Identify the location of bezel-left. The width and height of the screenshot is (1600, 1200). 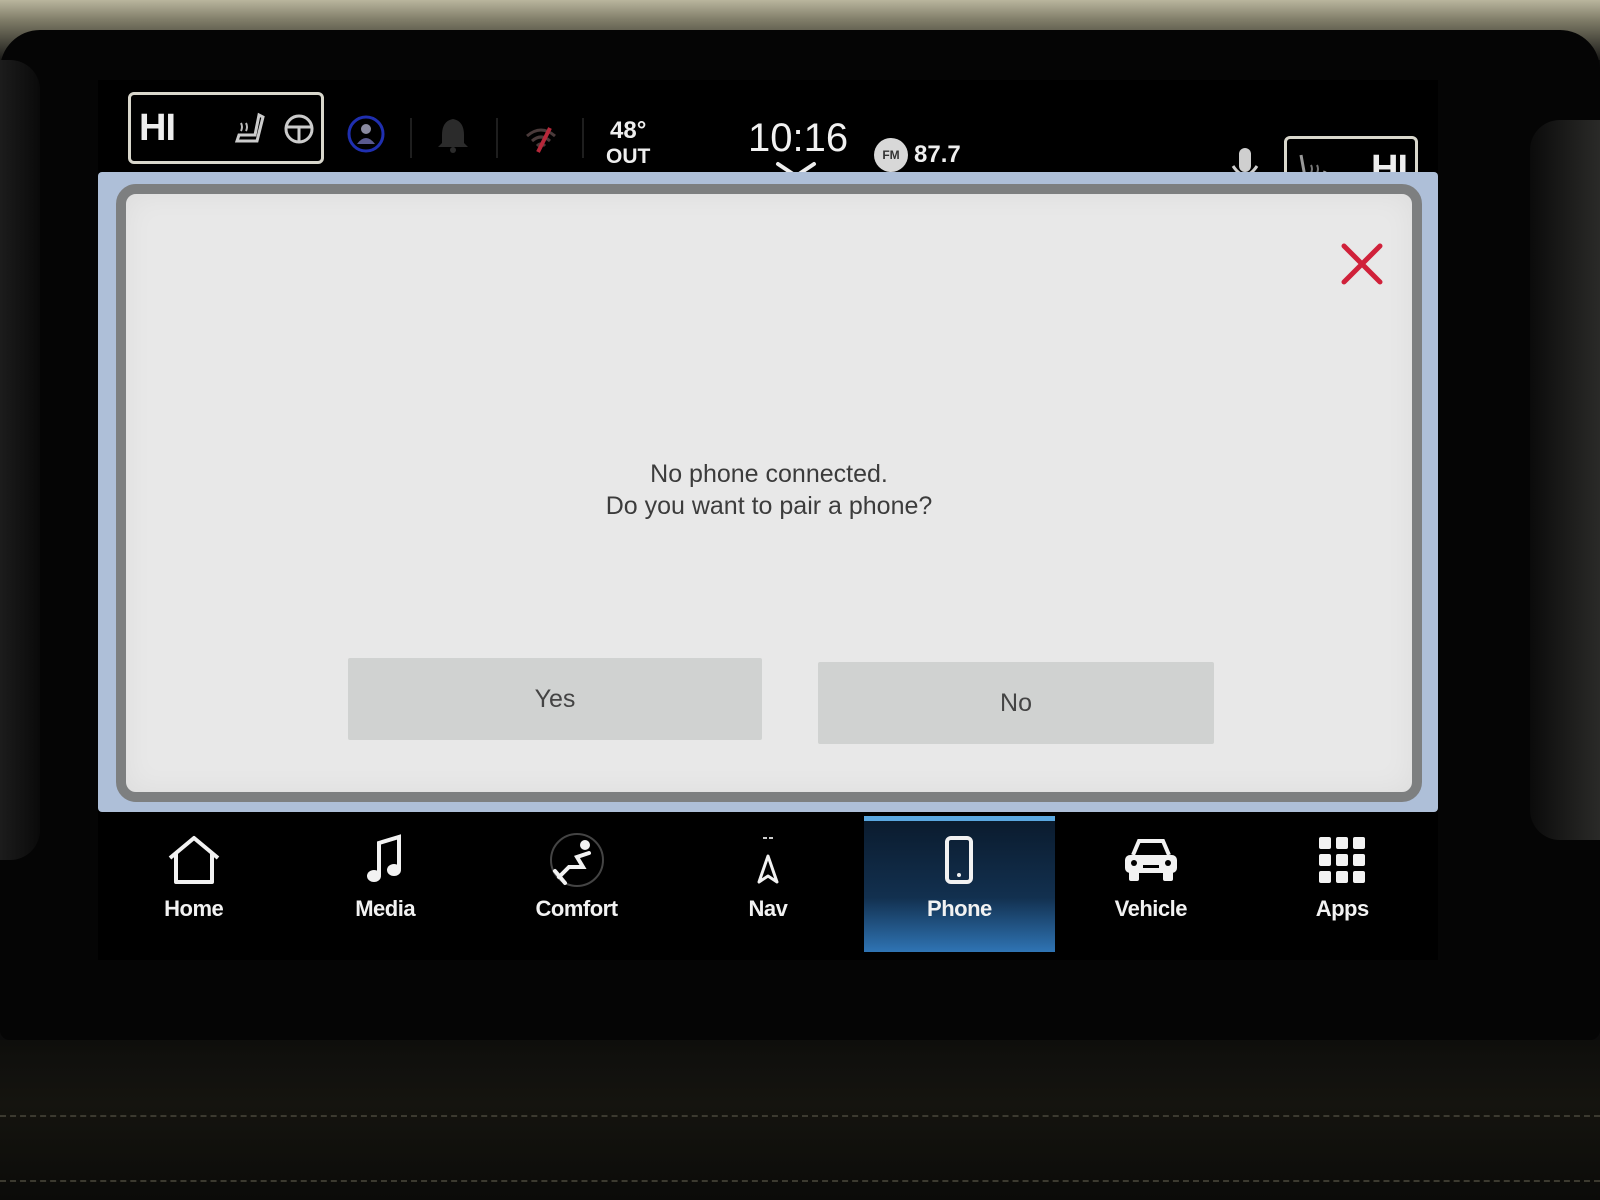
(20, 460).